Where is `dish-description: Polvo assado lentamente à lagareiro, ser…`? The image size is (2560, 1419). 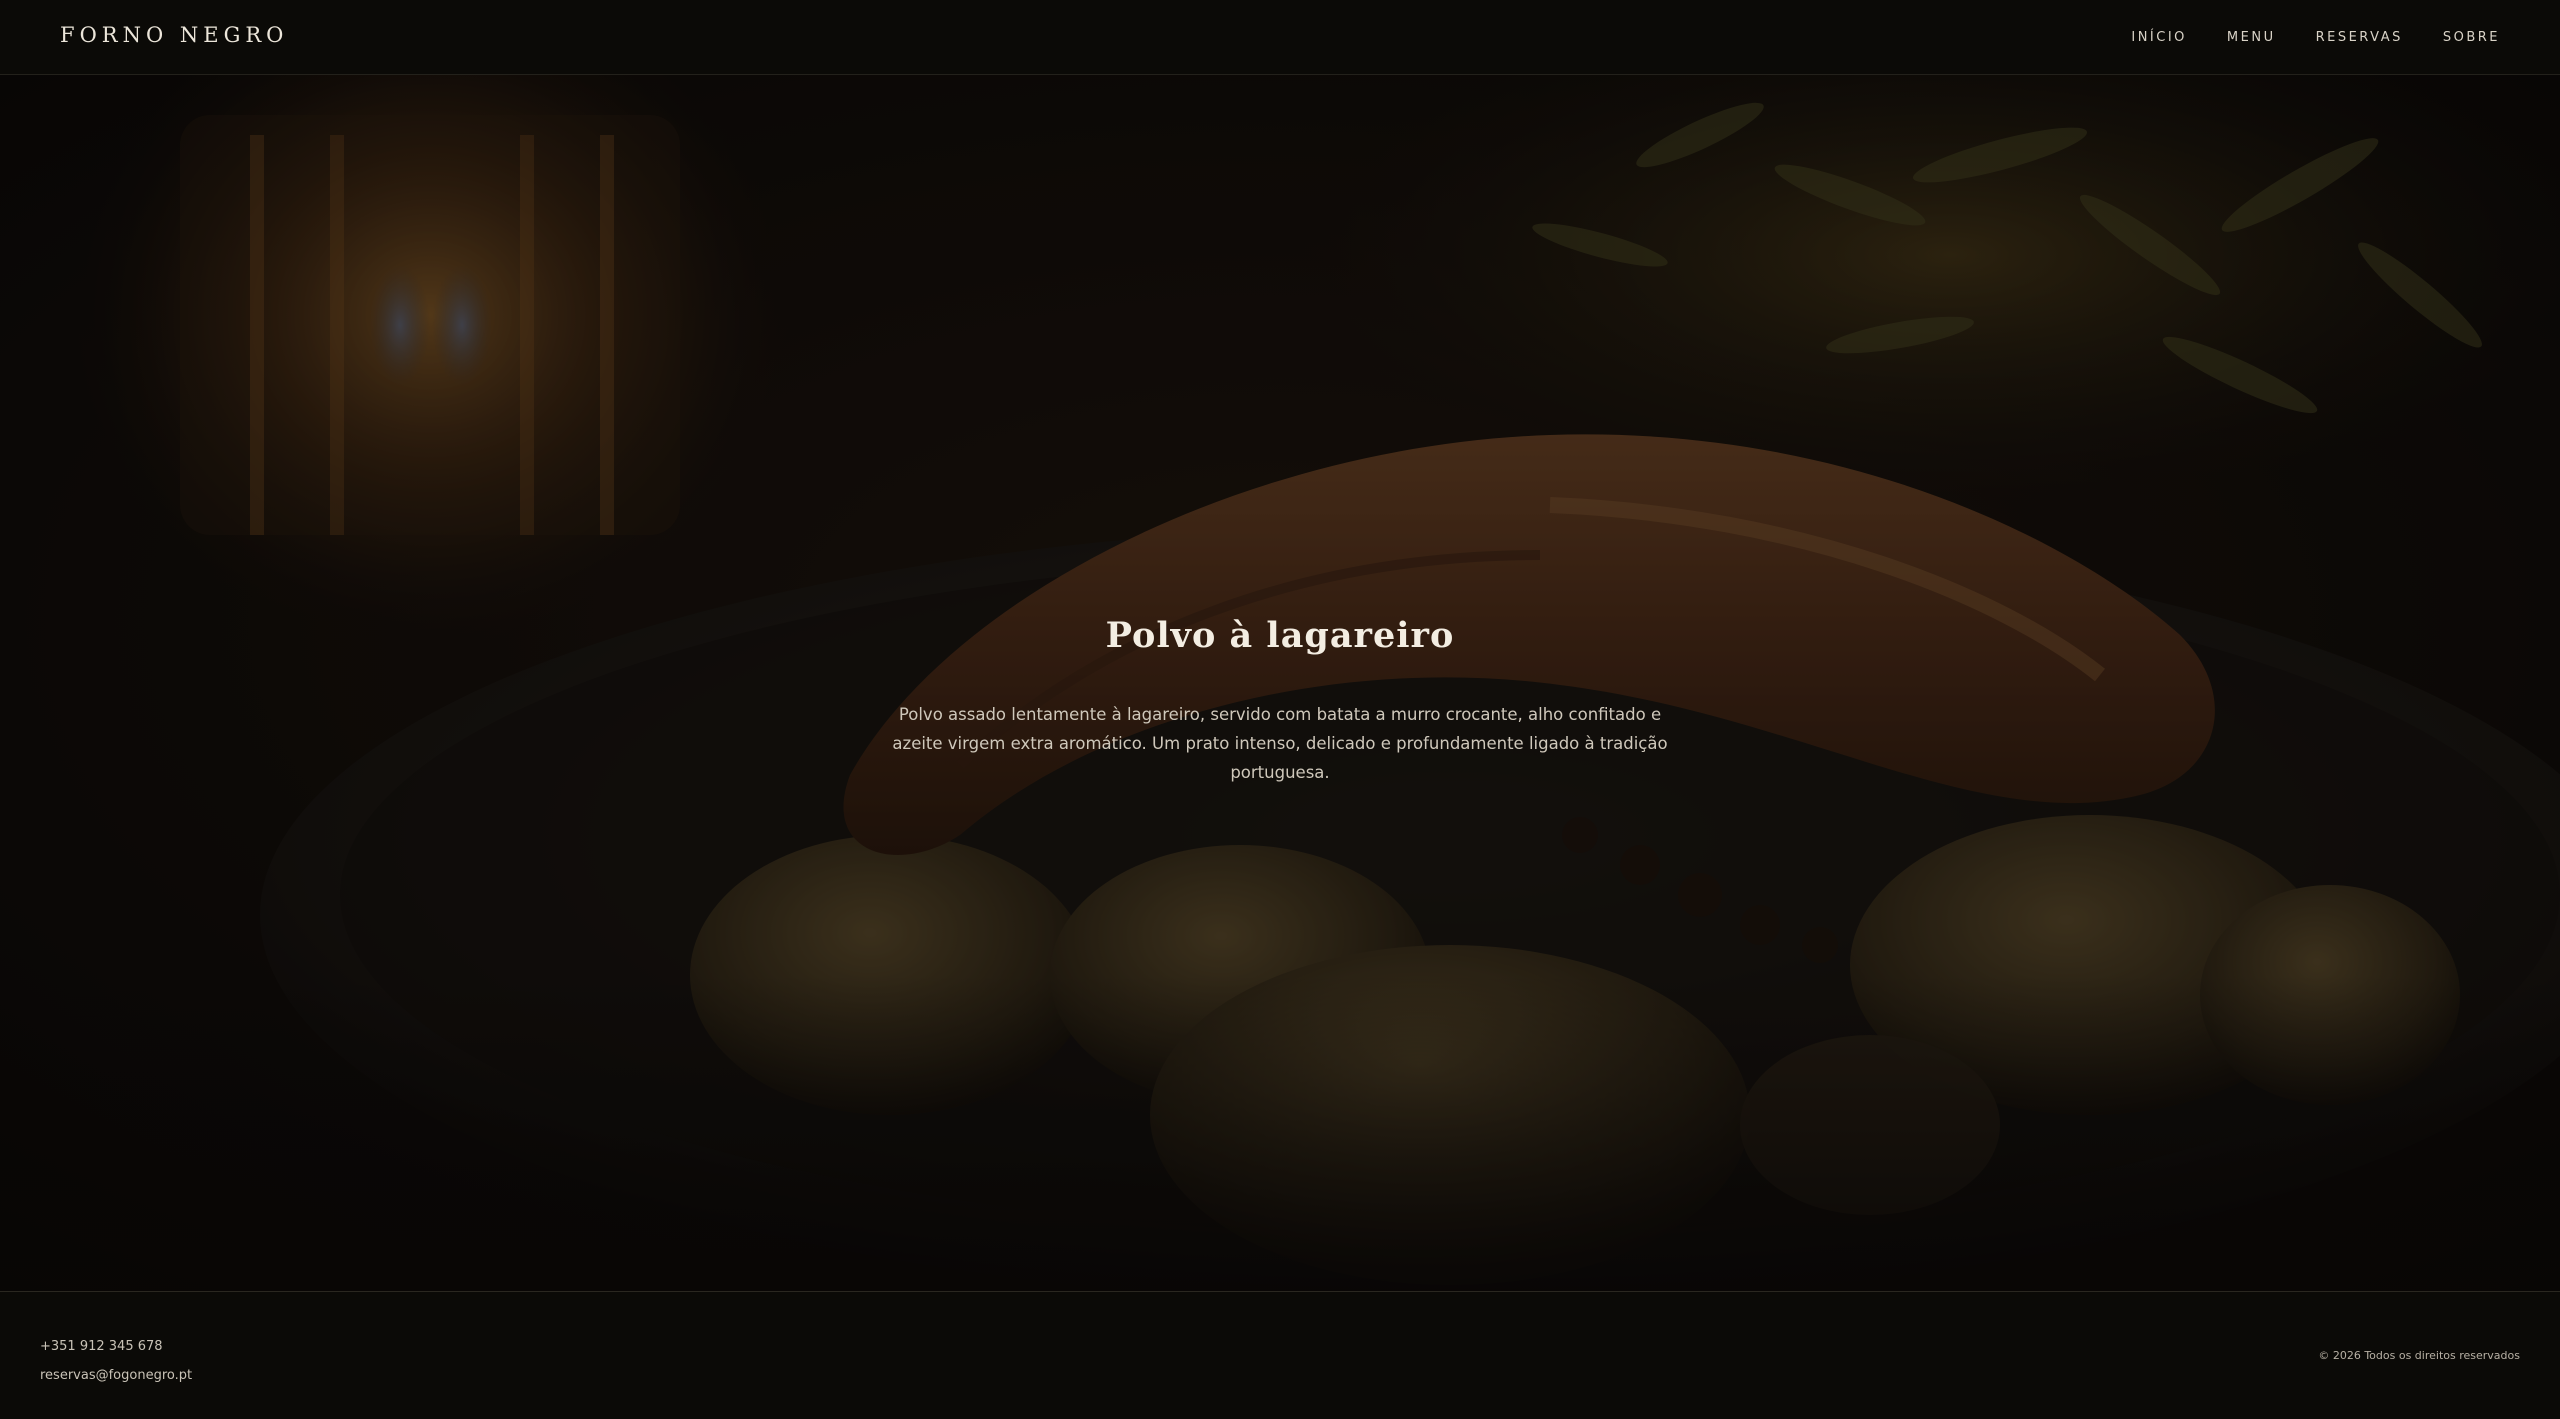
dish-description: Polvo assado lentamente à lagareiro, ser… is located at coordinates (1280, 743).